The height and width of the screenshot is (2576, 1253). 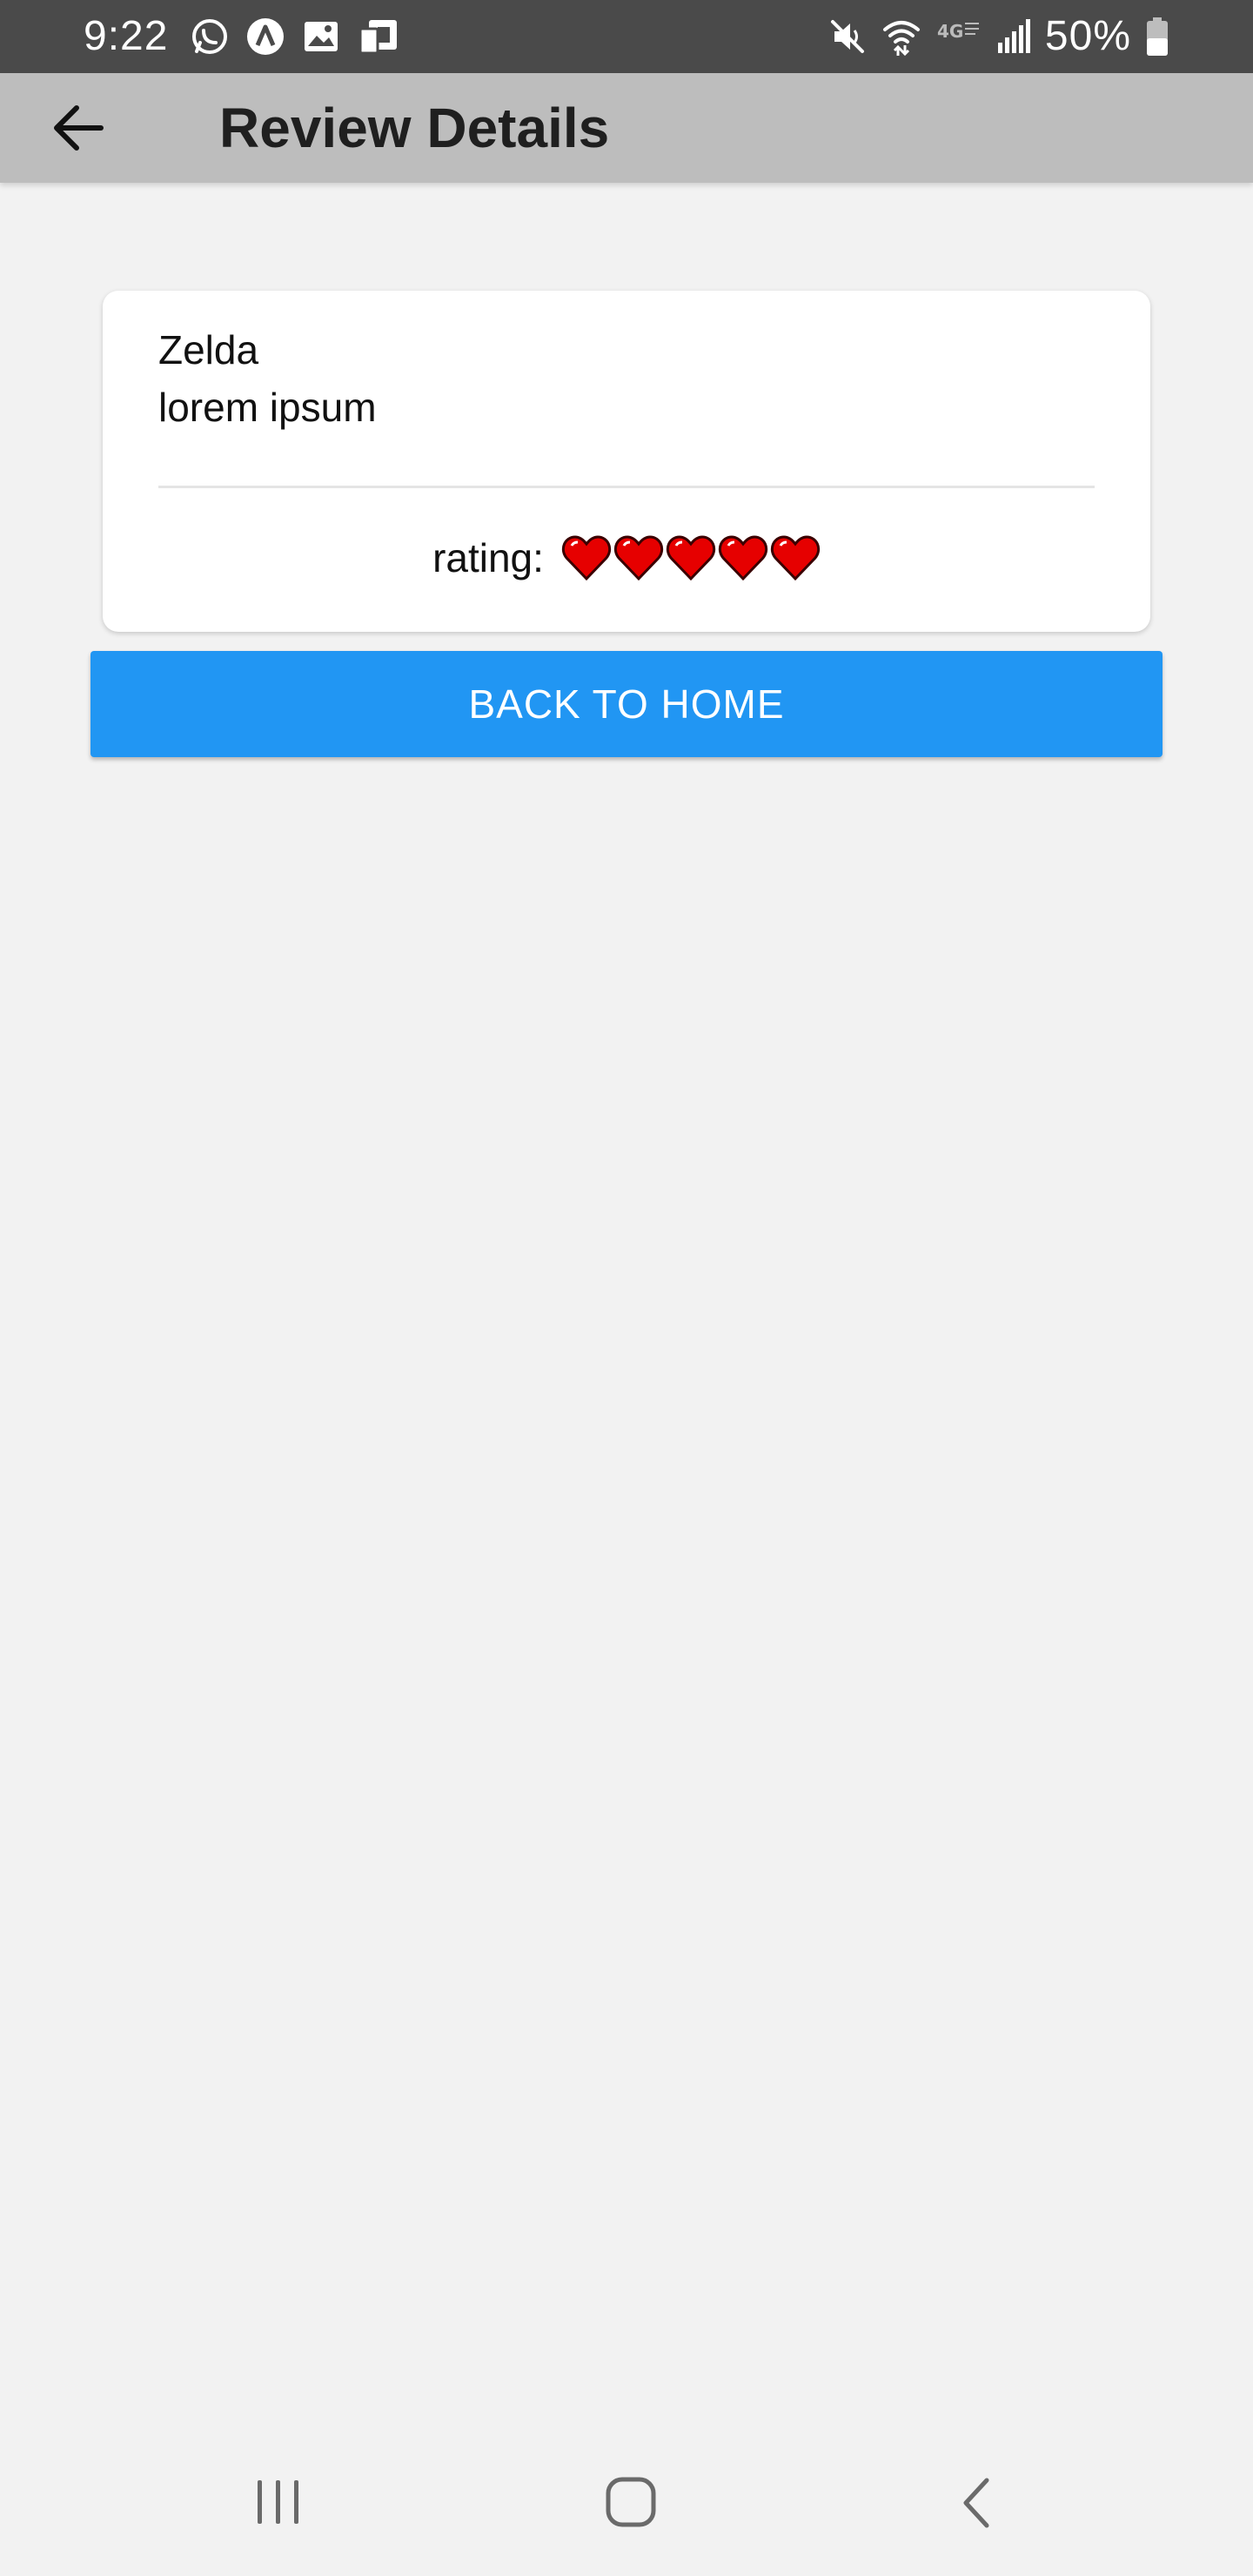 What do you see at coordinates (210, 37) in the screenshot?
I see `whatsapp-icon` at bounding box center [210, 37].